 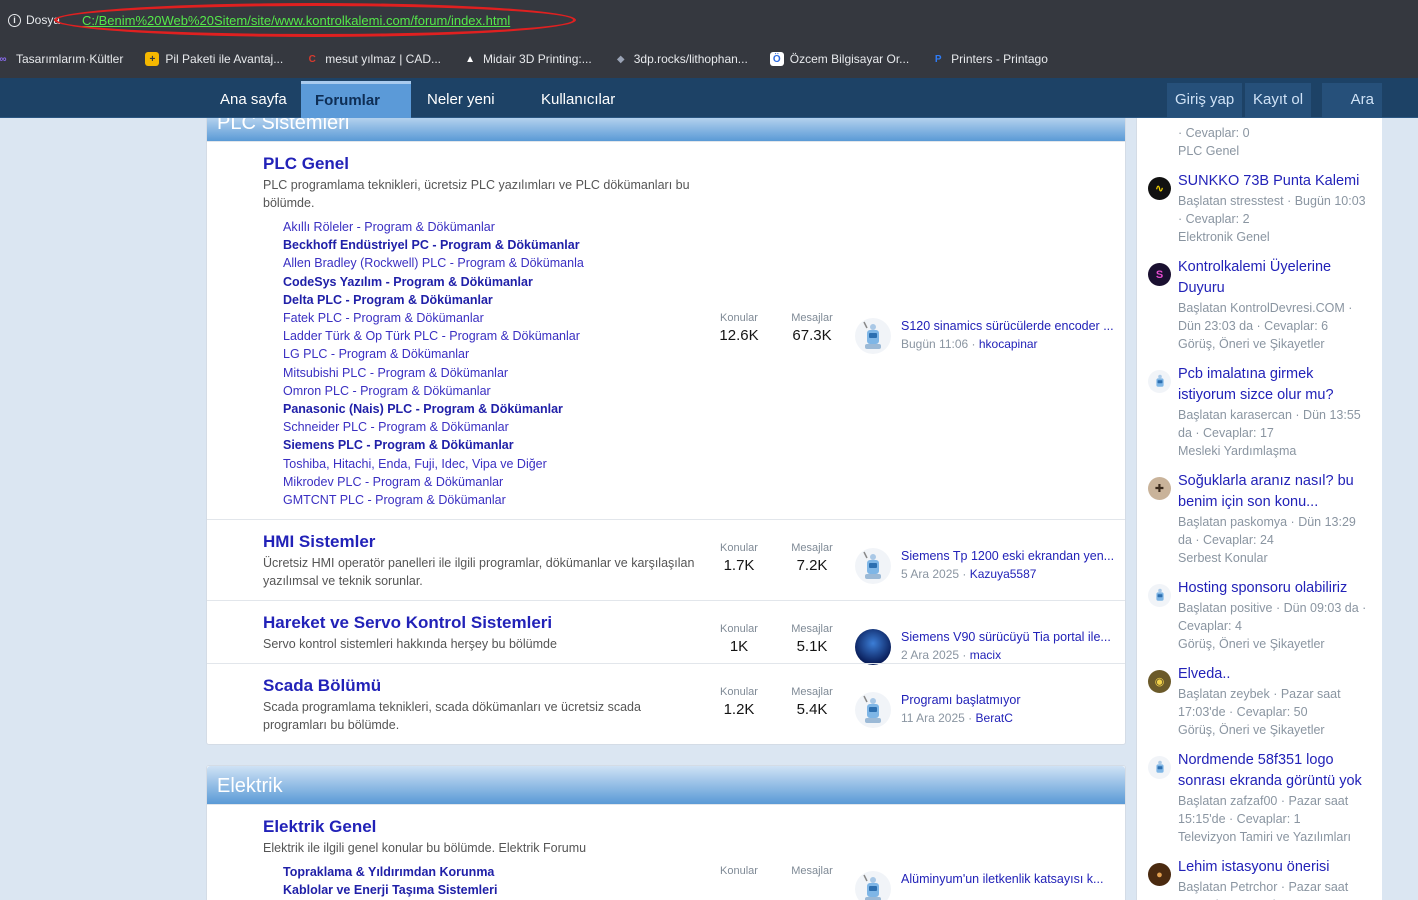 What do you see at coordinates (1008, 344) in the screenshot?
I see `last-post-user: hkocapinar` at bounding box center [1008, 344].